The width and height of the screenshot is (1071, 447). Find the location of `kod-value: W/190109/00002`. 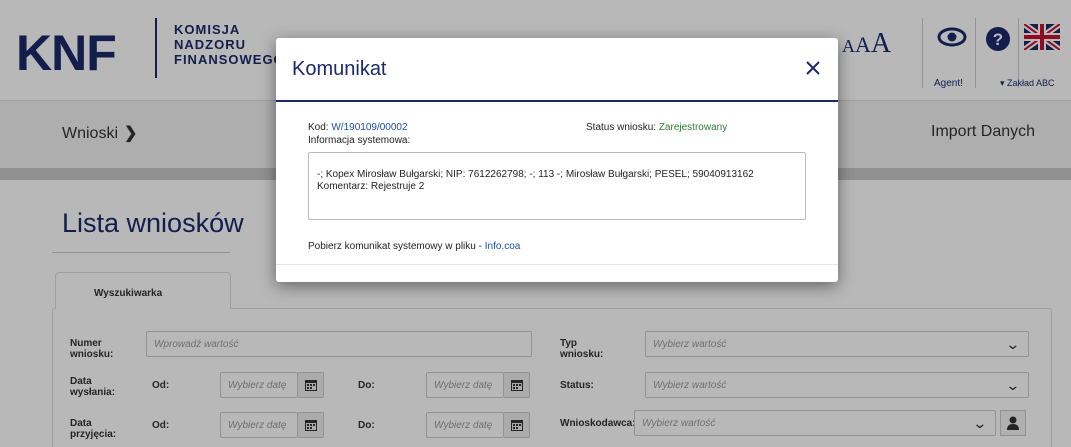

kod-value: W/190109/00002 is located at coordinates (369, 127).